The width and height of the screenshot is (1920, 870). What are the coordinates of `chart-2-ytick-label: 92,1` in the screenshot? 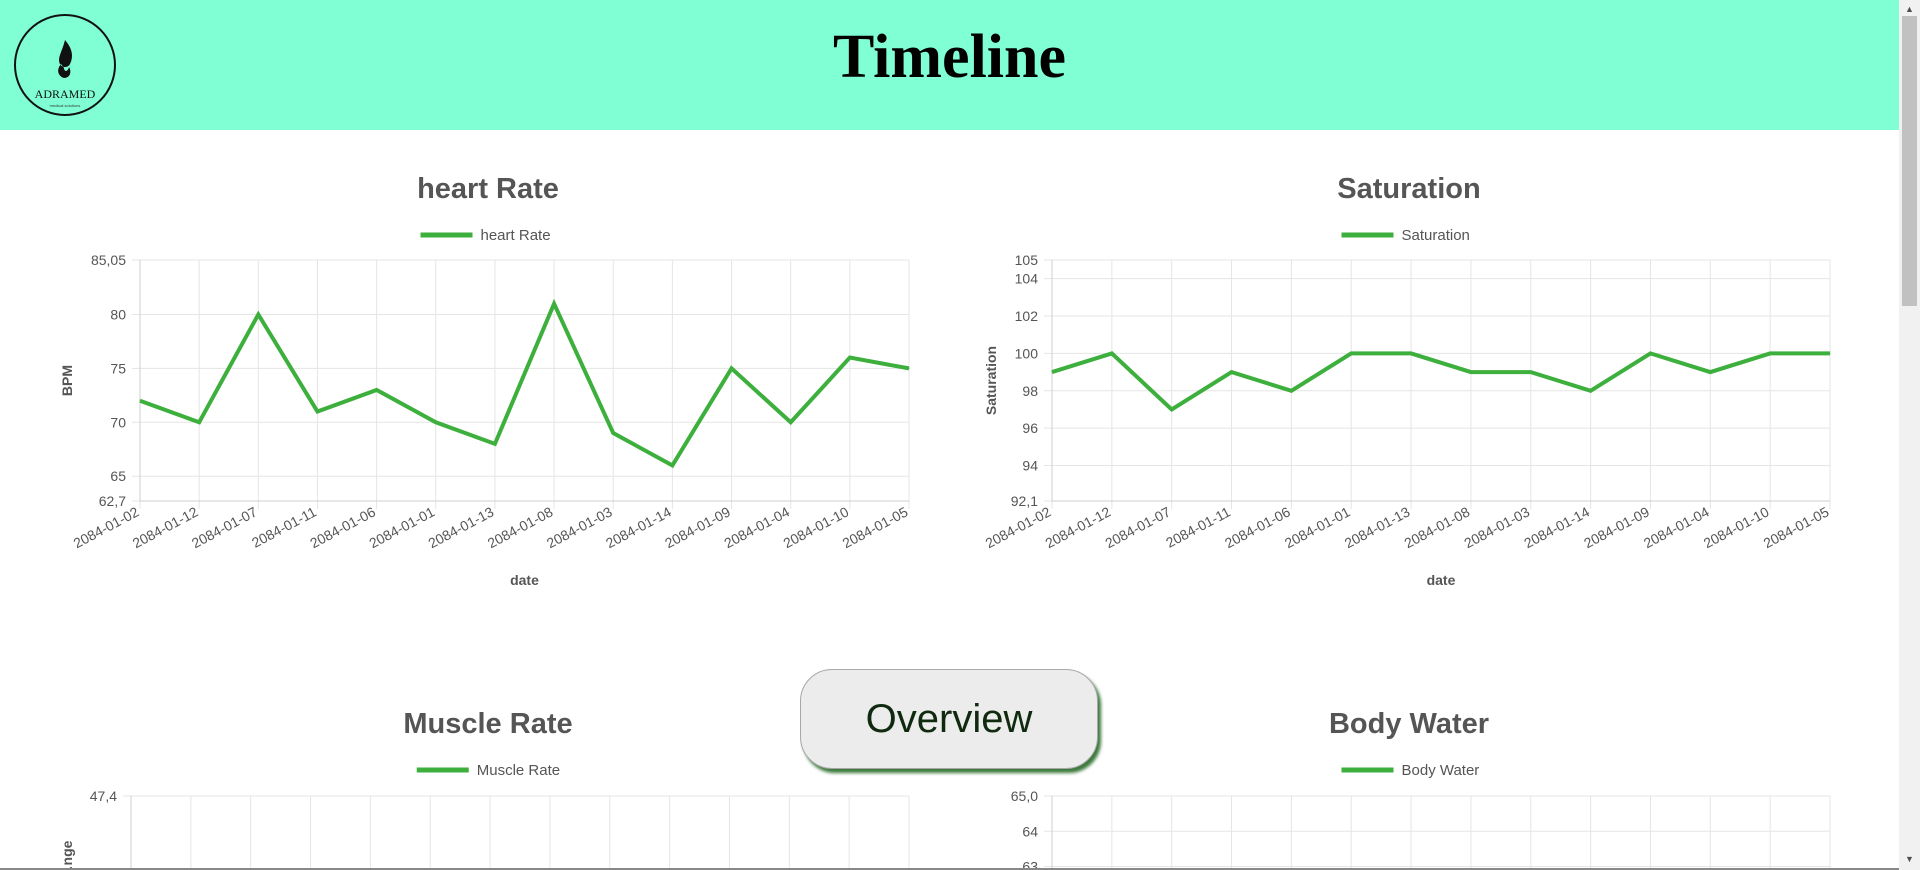 It's located at (1024, 501).